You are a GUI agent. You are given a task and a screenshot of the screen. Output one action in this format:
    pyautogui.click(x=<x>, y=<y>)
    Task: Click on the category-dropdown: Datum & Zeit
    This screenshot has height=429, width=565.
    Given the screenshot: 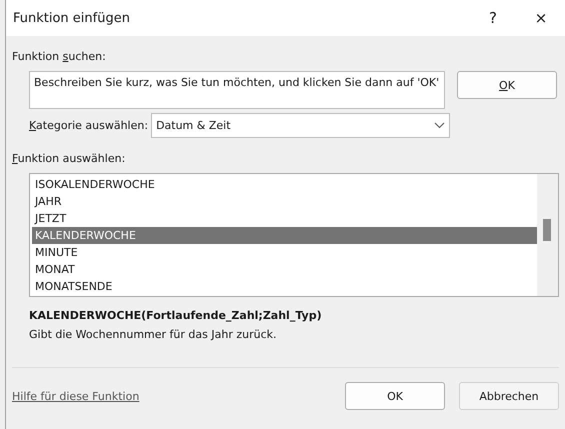 What is the action you would take?
    pyautogui.click(x=300, y=125)
    